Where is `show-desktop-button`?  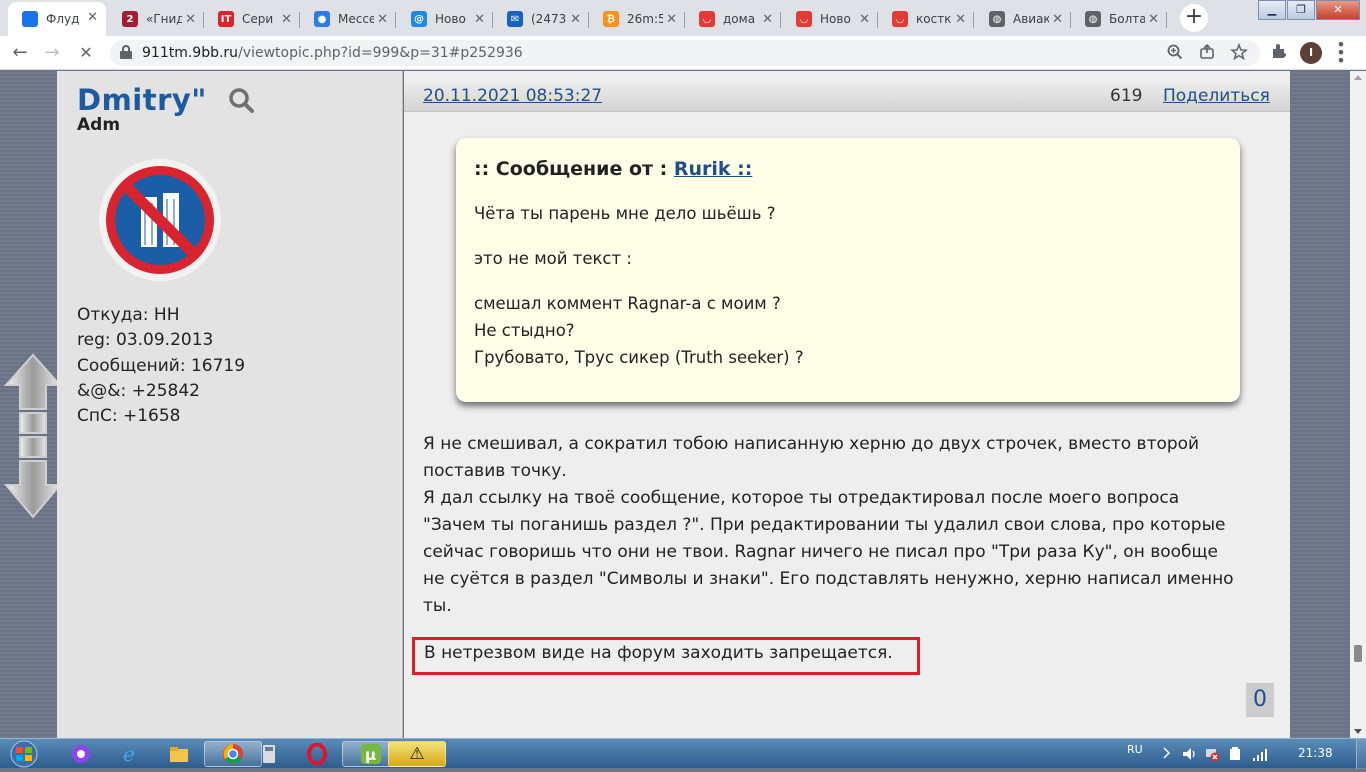
show-desktop-button is located at coordinates (1361, 754).